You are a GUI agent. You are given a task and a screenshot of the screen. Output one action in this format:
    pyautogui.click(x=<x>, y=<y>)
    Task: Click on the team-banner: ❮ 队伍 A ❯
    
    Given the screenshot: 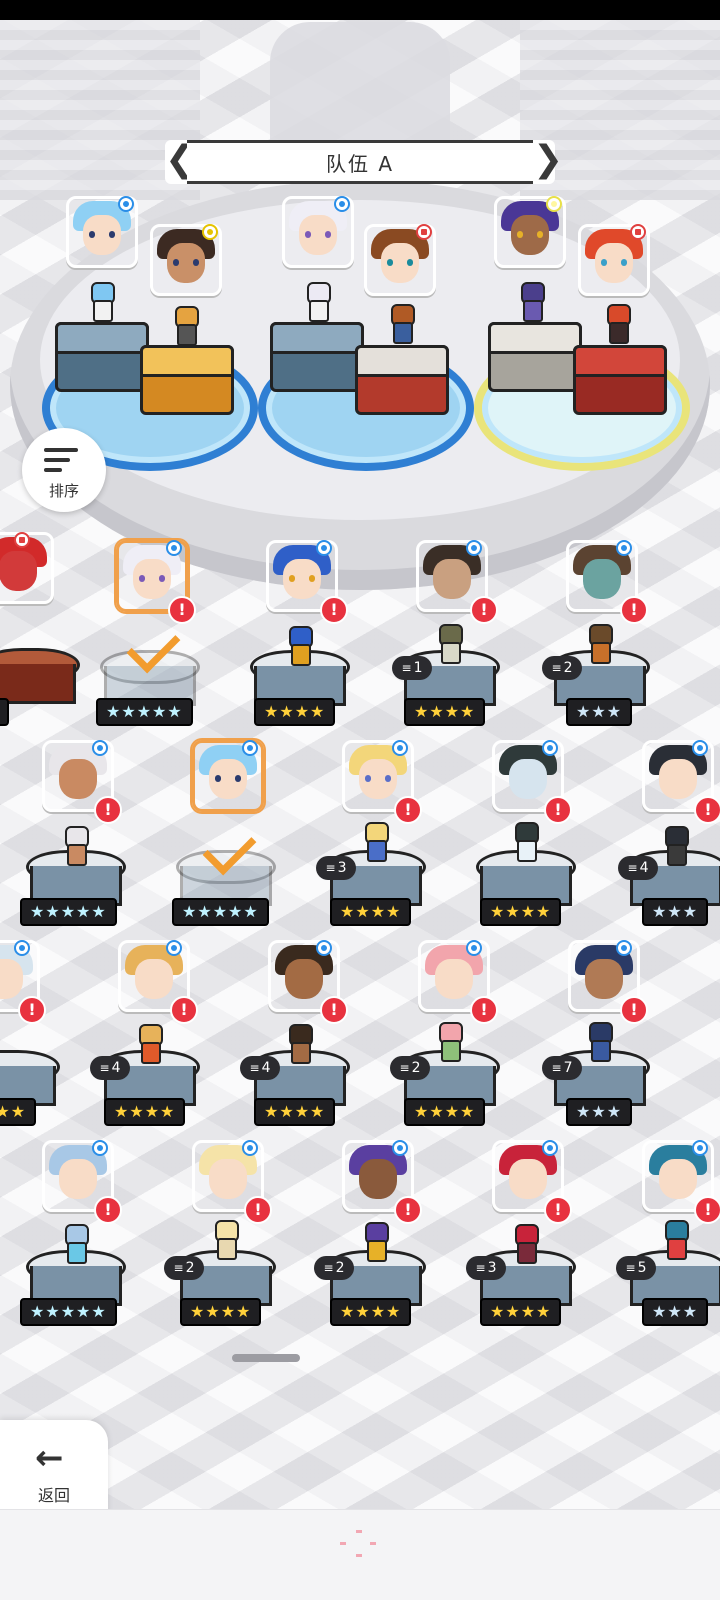 What is the action you would take?
    pyautogui.click(x=364, y=162)
    